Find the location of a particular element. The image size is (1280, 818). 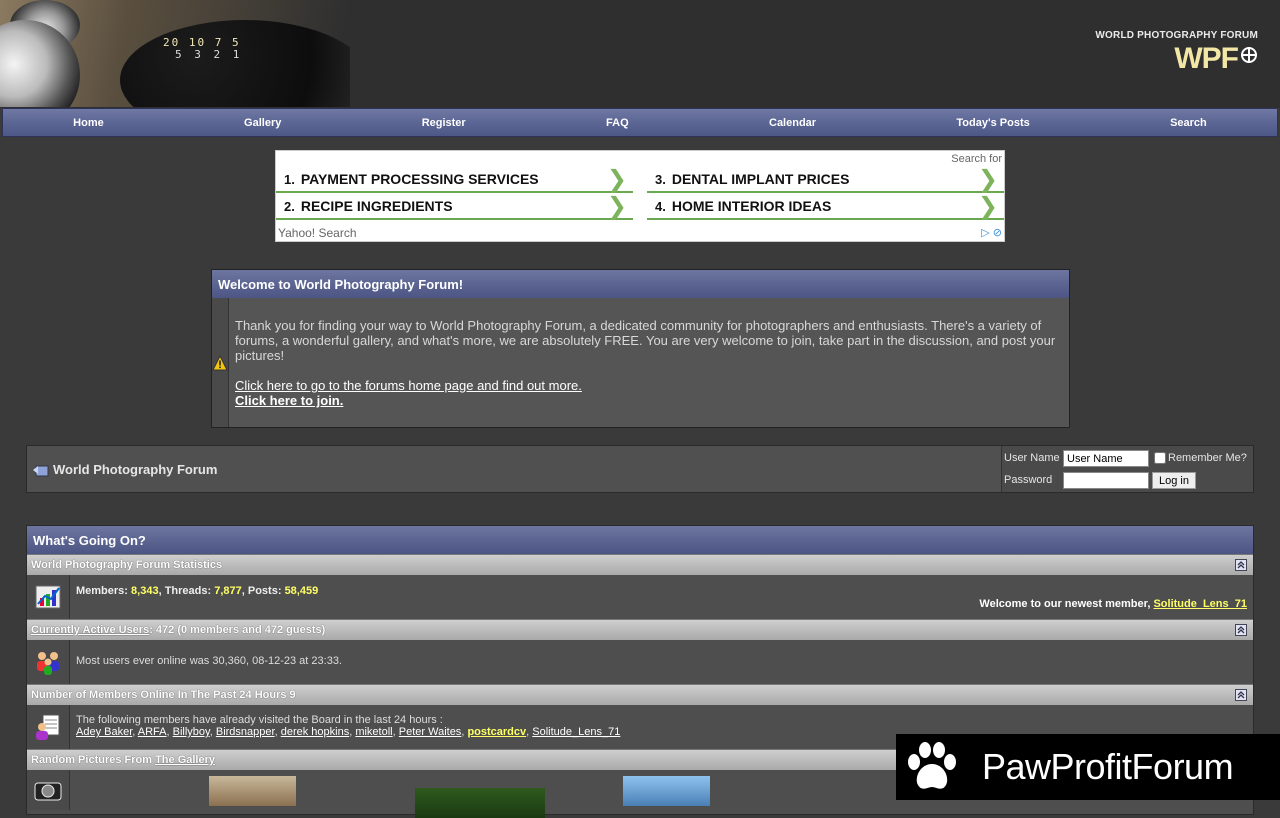

ad-item-2: 2. RECIPE INGREDIENTS ❯ is located at coordinates (454, 206).